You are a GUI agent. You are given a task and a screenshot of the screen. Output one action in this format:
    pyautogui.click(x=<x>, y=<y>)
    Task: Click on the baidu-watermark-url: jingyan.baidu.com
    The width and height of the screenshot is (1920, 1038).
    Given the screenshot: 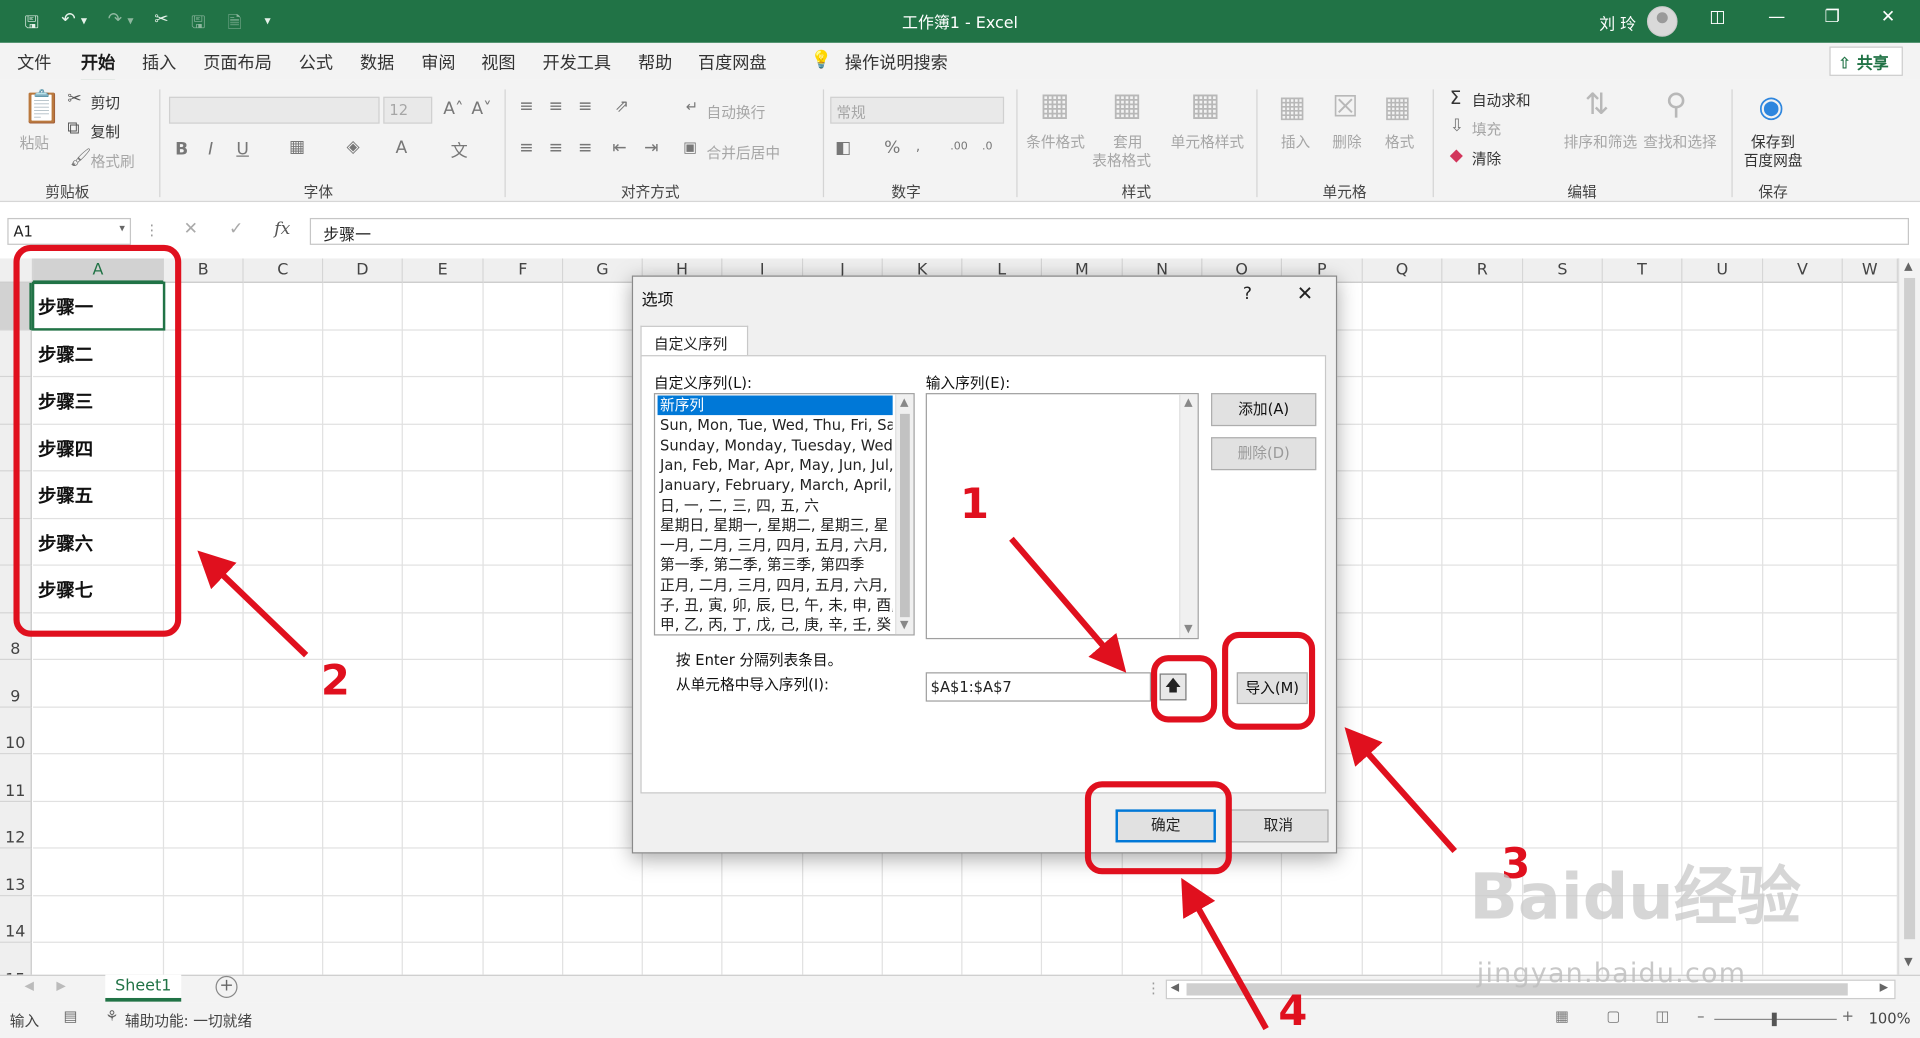 What is the action you would take?
    pyautogui.click(x=1611, y=974)
    